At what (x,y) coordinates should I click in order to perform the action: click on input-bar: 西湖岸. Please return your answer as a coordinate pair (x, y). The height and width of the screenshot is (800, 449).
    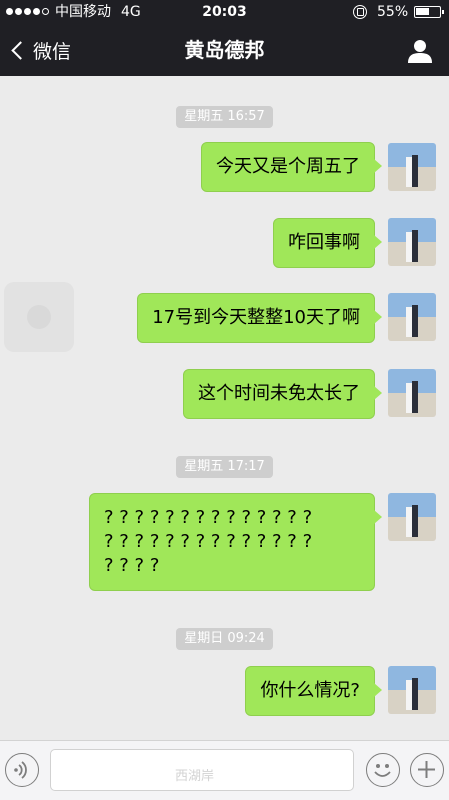
    Looking at the image, I should click on (224, 770).